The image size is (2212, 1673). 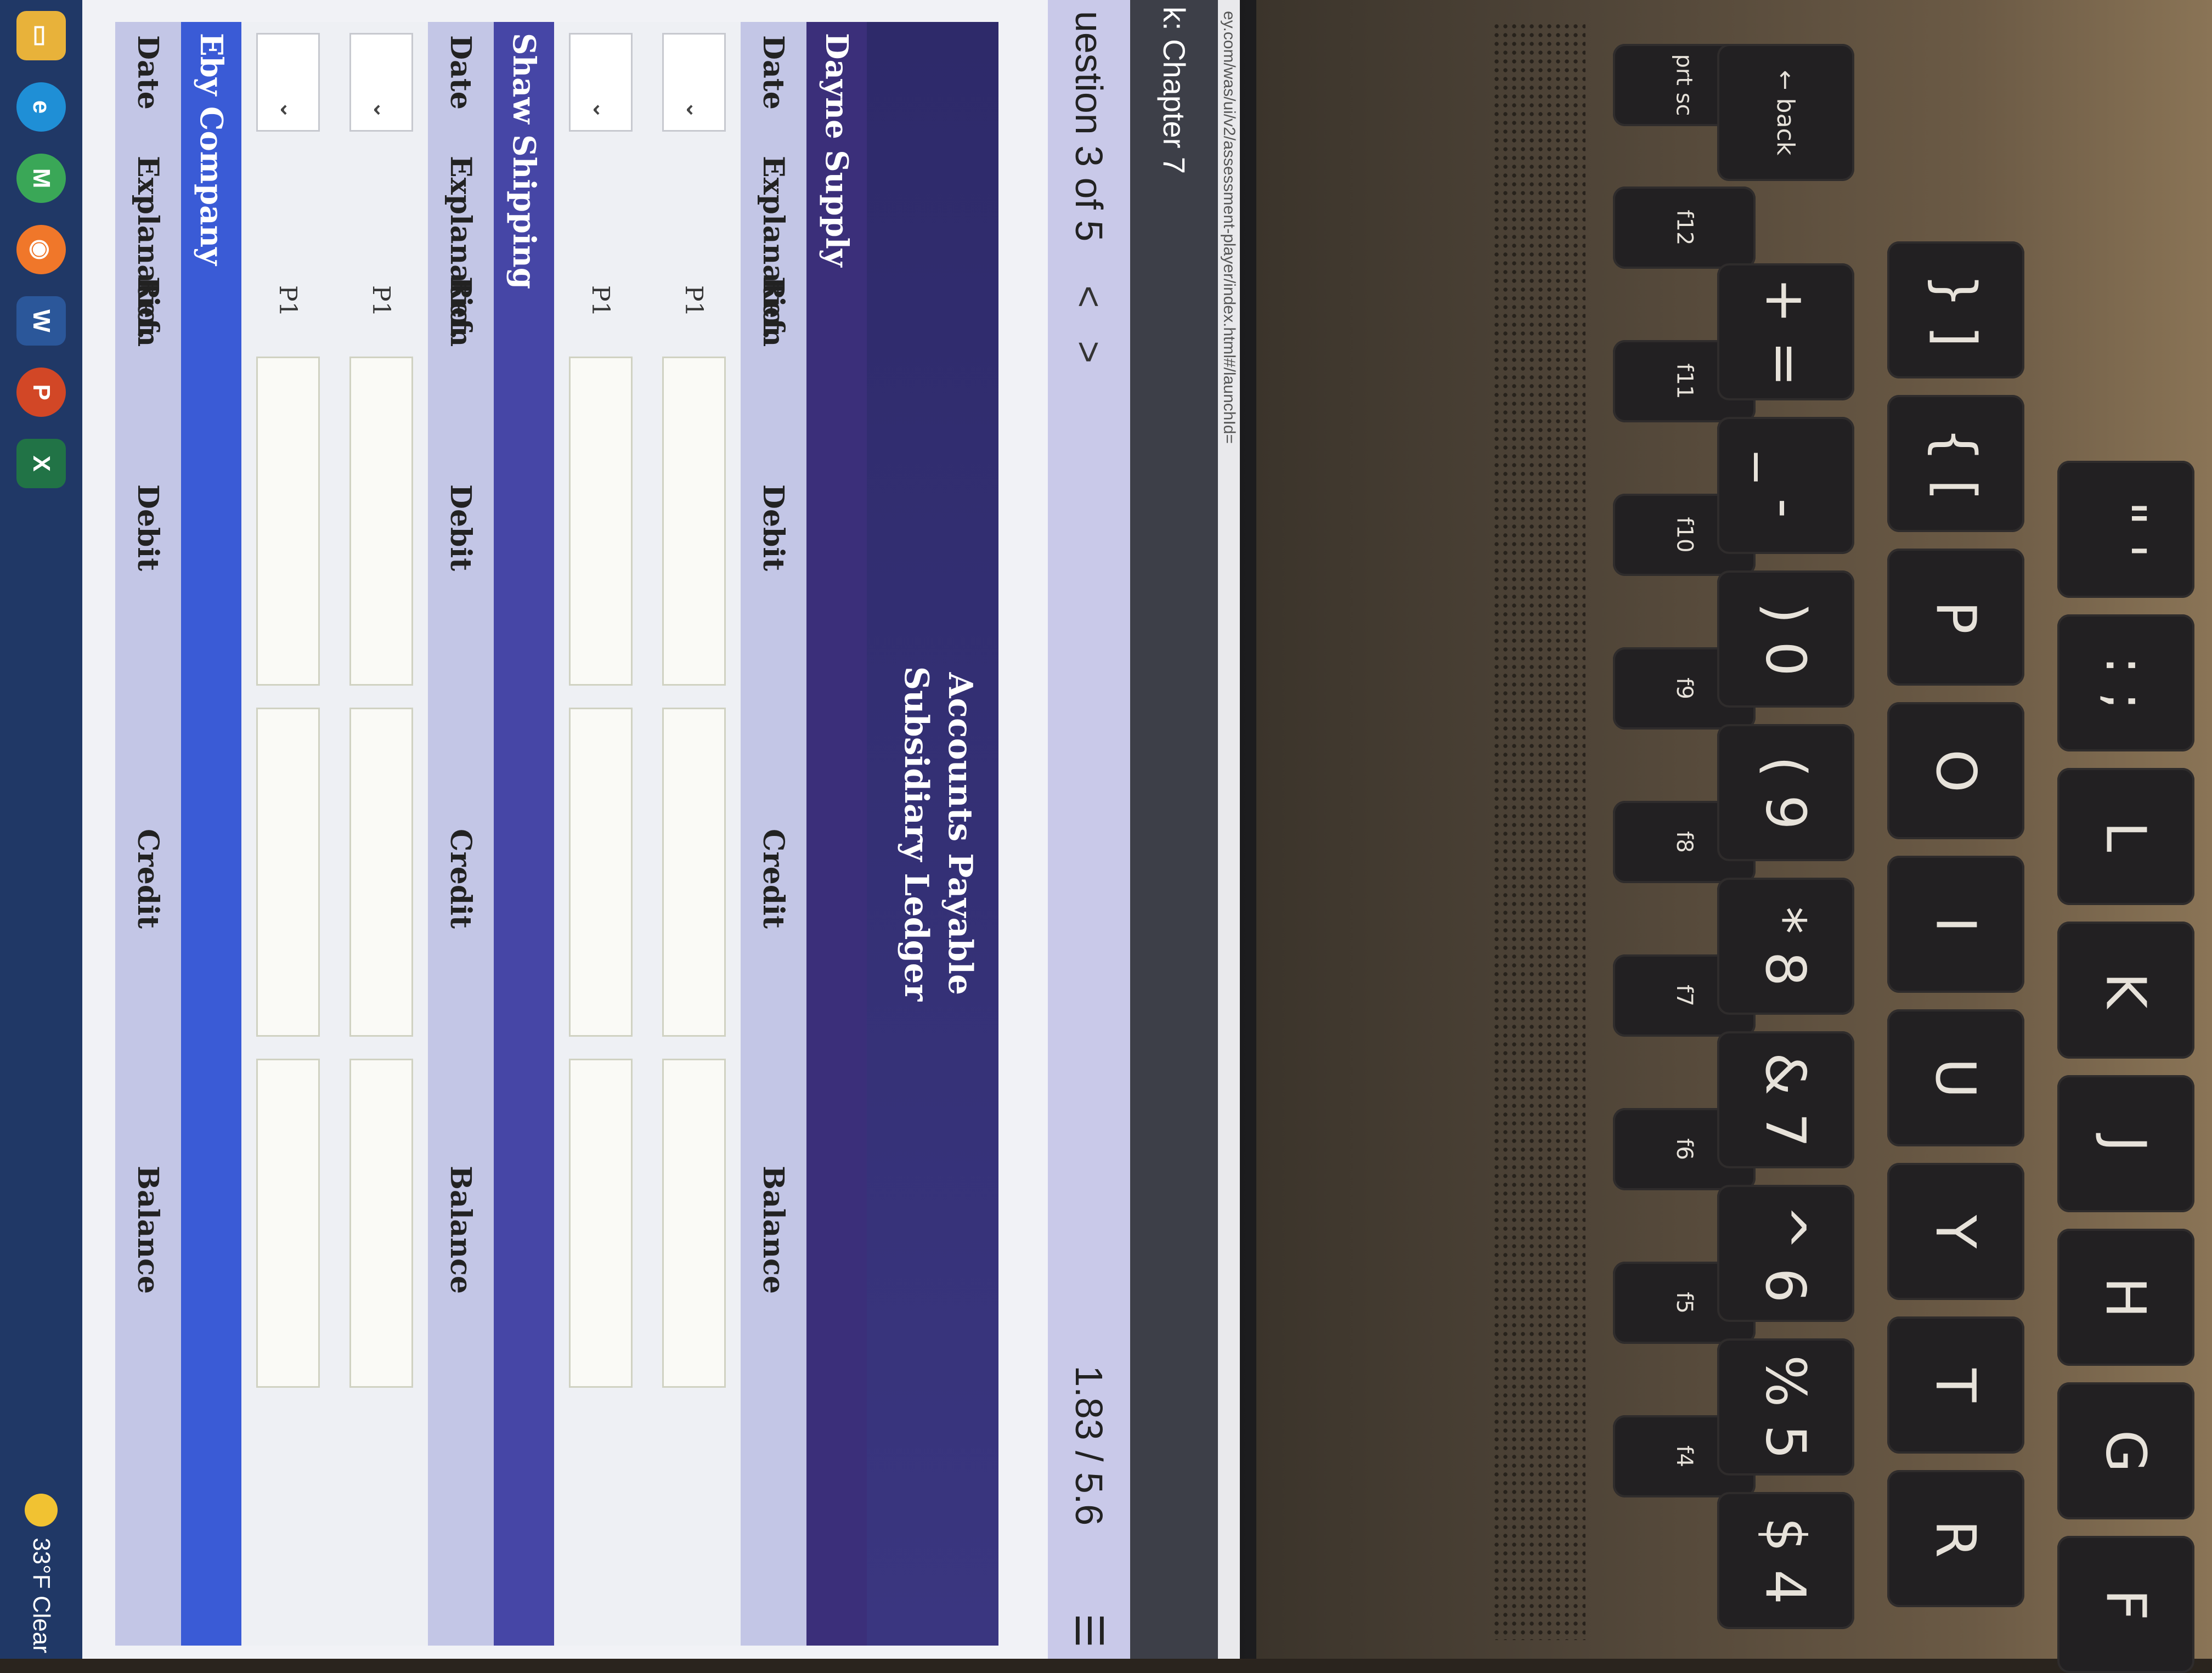 I want to click on key-k: K, so click(x=2125, y=990).